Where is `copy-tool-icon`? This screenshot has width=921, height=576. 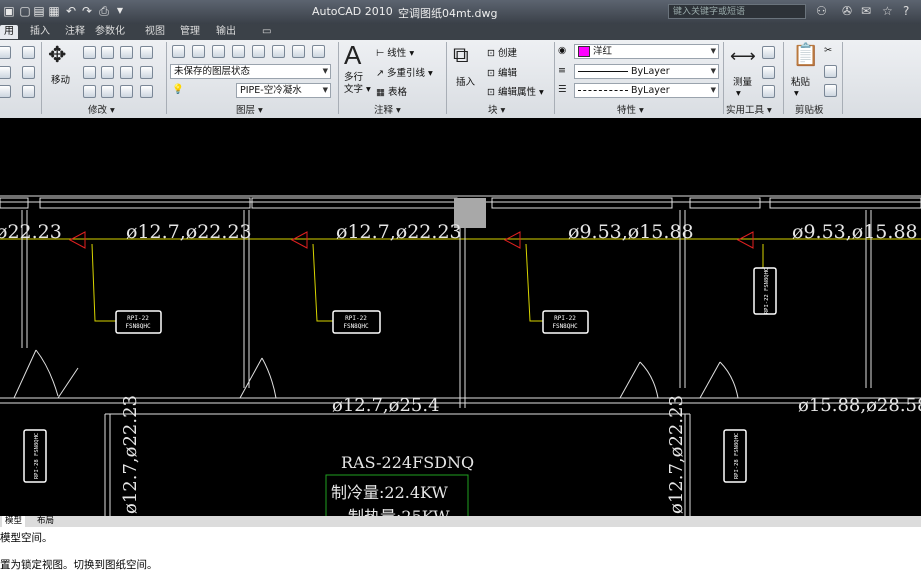
copy-tool-icon is located at coordinates (89, 72).